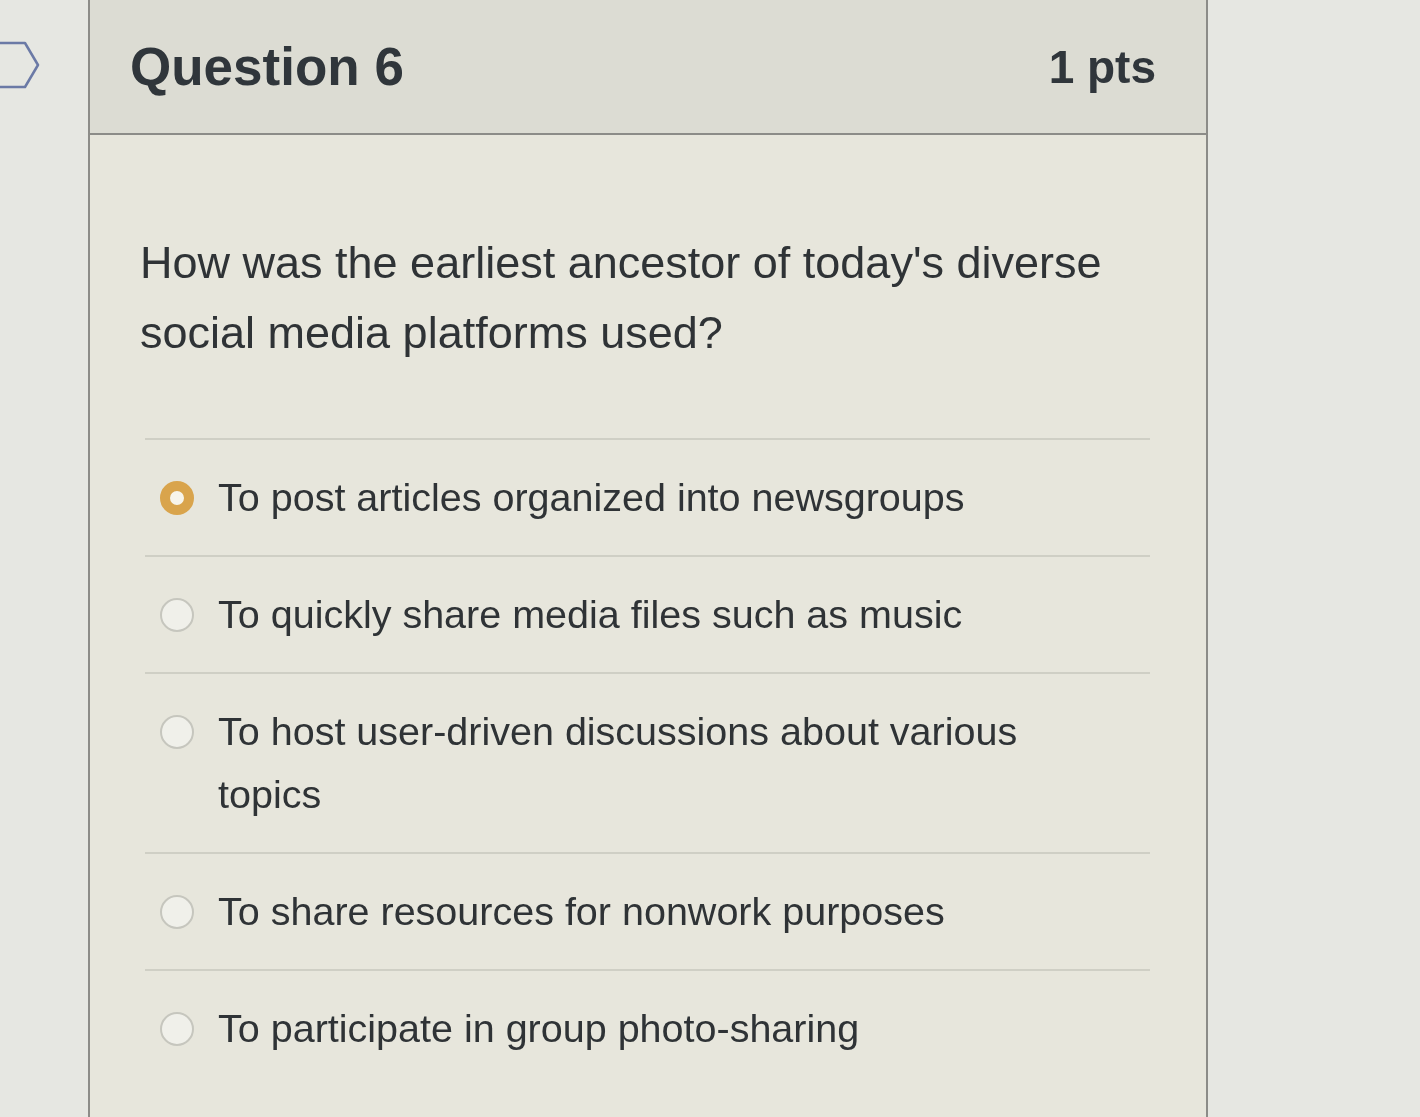 The image size is (1420, 1117). Describe the element at coordinates (267, 66) in the screenshot. I see `question-title: Question 6` at that location.